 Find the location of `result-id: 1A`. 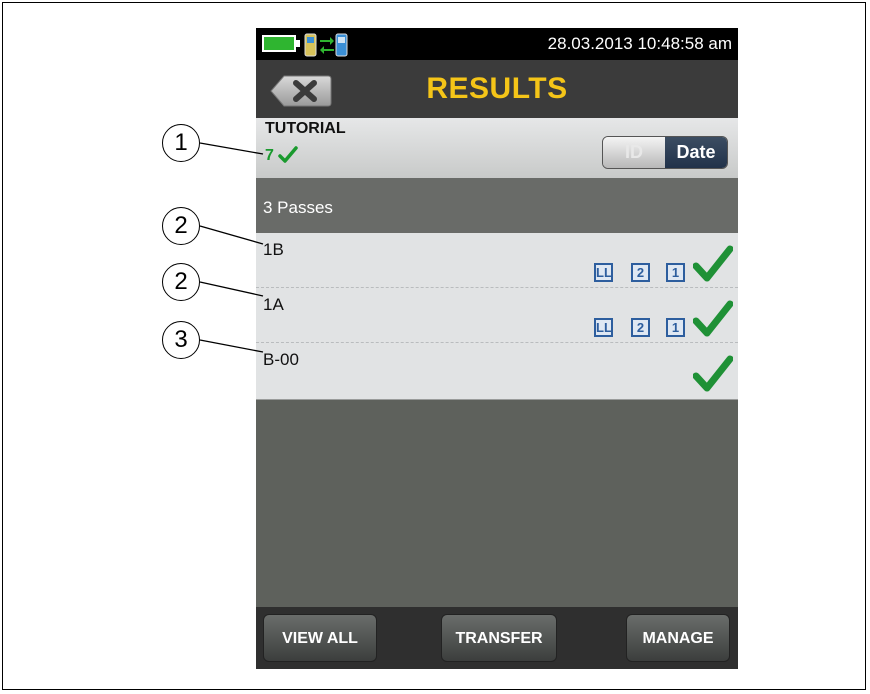

result-id: 1A is located at coordinates (273, 304).